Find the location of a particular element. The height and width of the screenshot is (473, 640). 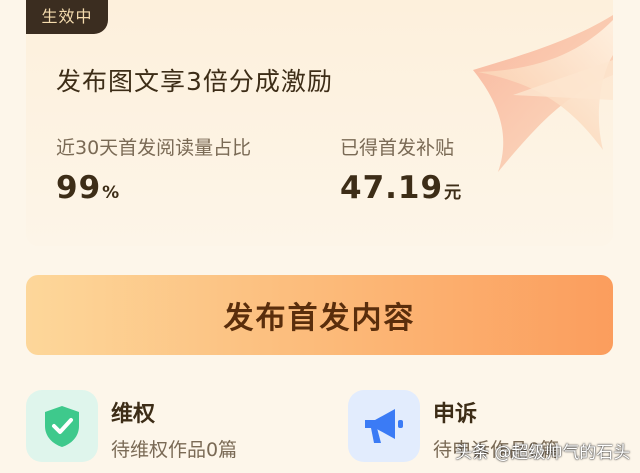

read-ratio-label: 近30天首发阅读量占比 is located at coordinates (154, 148).